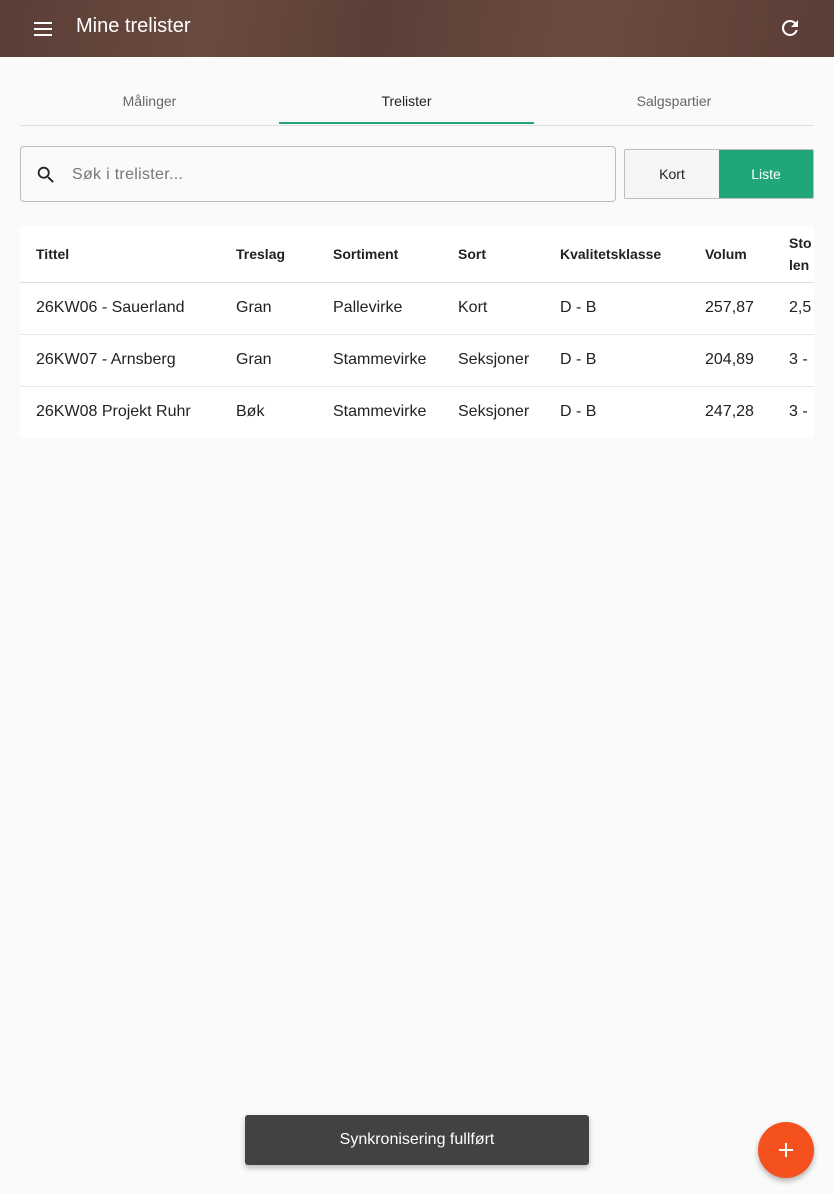  I want to click on table-cell: 26KW08 Projekt Ruhr, so click(113, 412).